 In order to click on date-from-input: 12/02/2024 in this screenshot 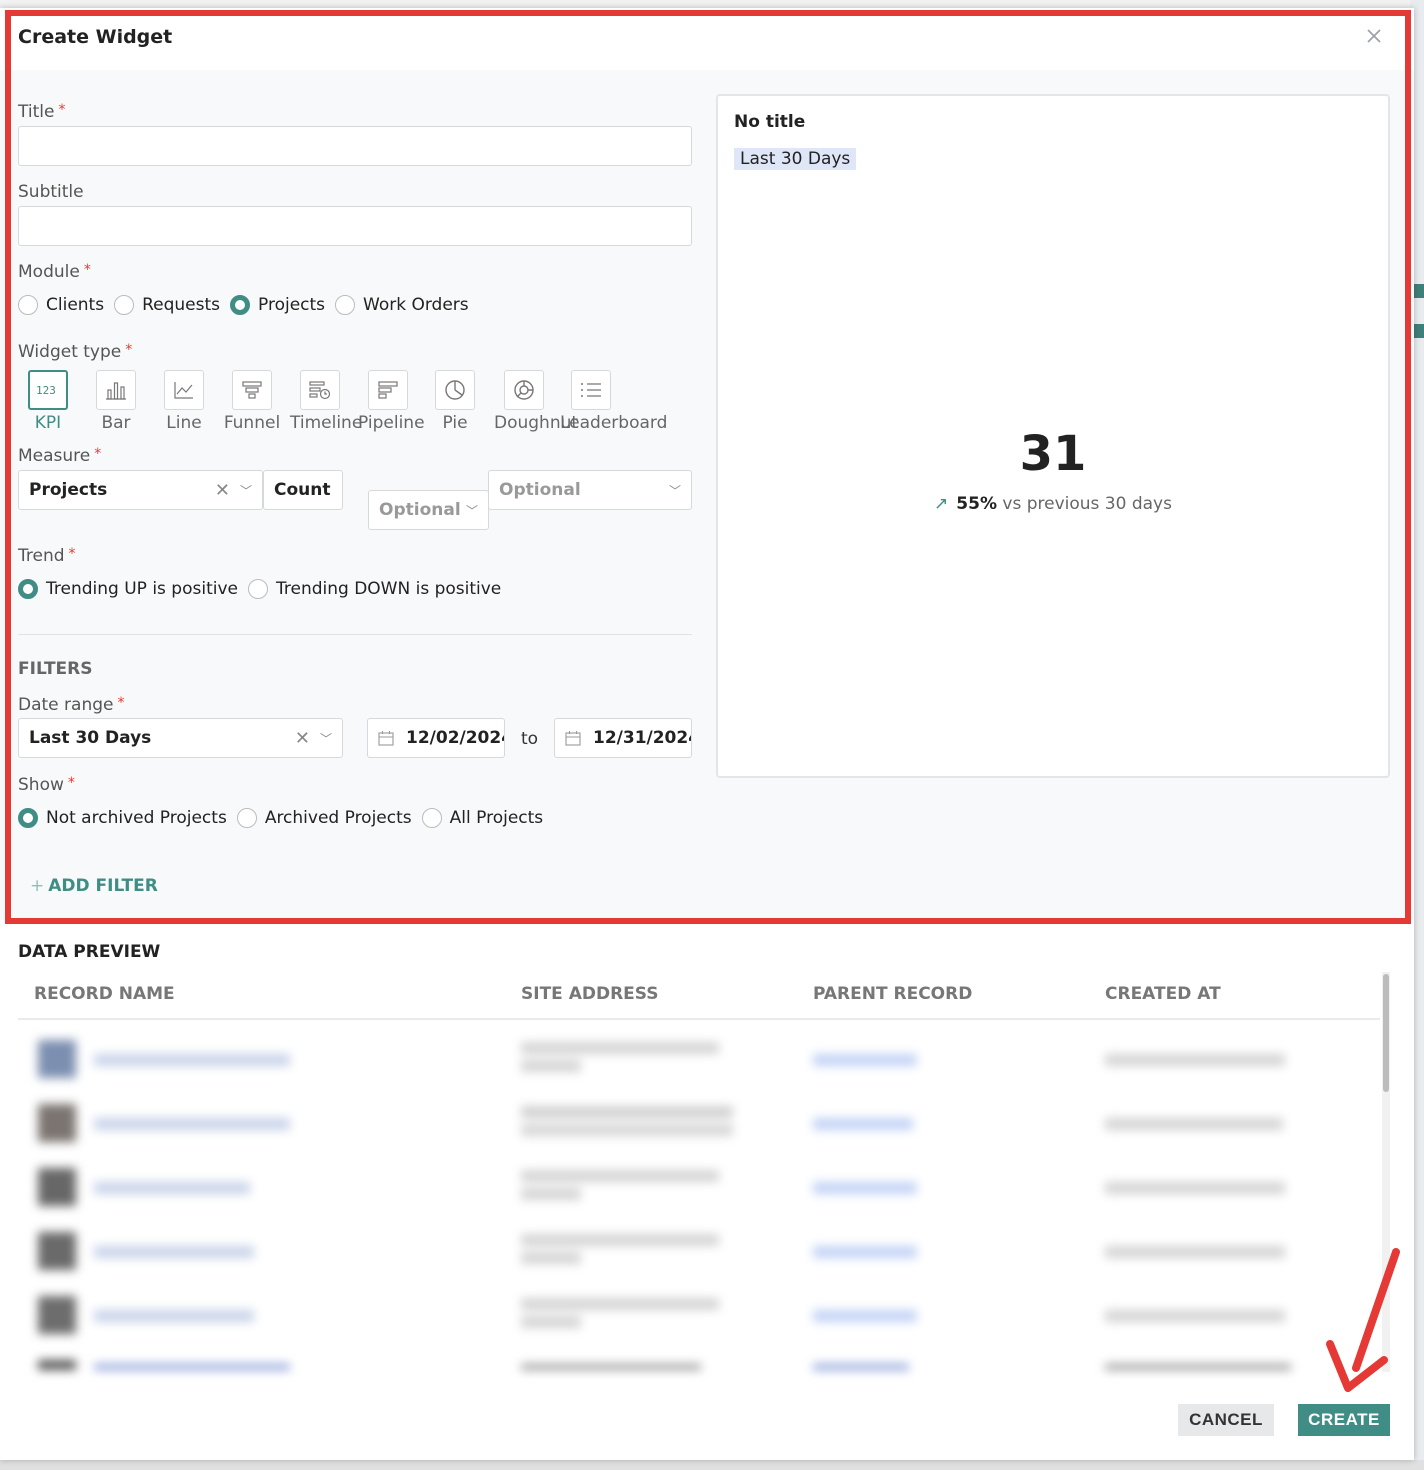, I will do `click(436, 738)`.